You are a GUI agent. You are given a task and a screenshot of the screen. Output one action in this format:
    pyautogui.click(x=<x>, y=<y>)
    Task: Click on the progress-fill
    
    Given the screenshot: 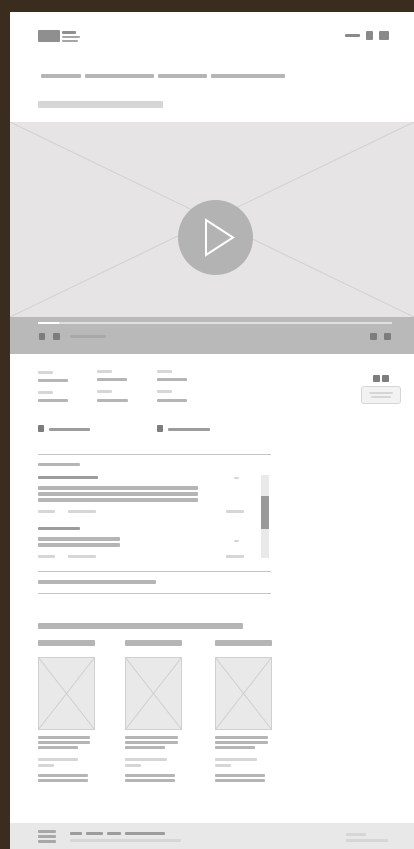 What is the action you would take?
    pyautogui.click(x=49, y=323)
    